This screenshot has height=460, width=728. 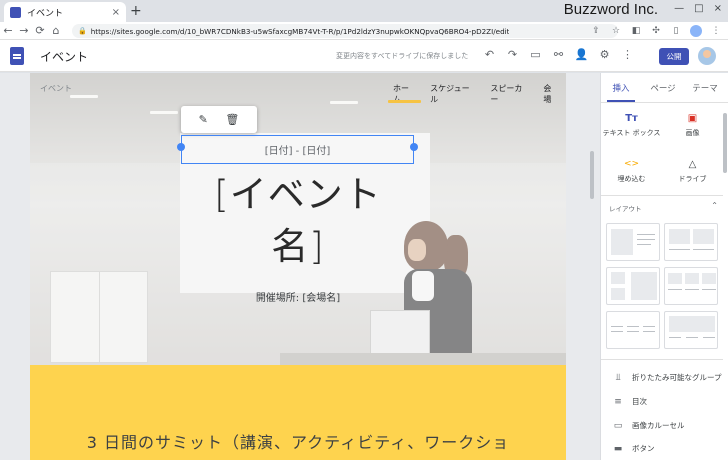 I want to click on forward-icon: →, so click(x=24, y=30).